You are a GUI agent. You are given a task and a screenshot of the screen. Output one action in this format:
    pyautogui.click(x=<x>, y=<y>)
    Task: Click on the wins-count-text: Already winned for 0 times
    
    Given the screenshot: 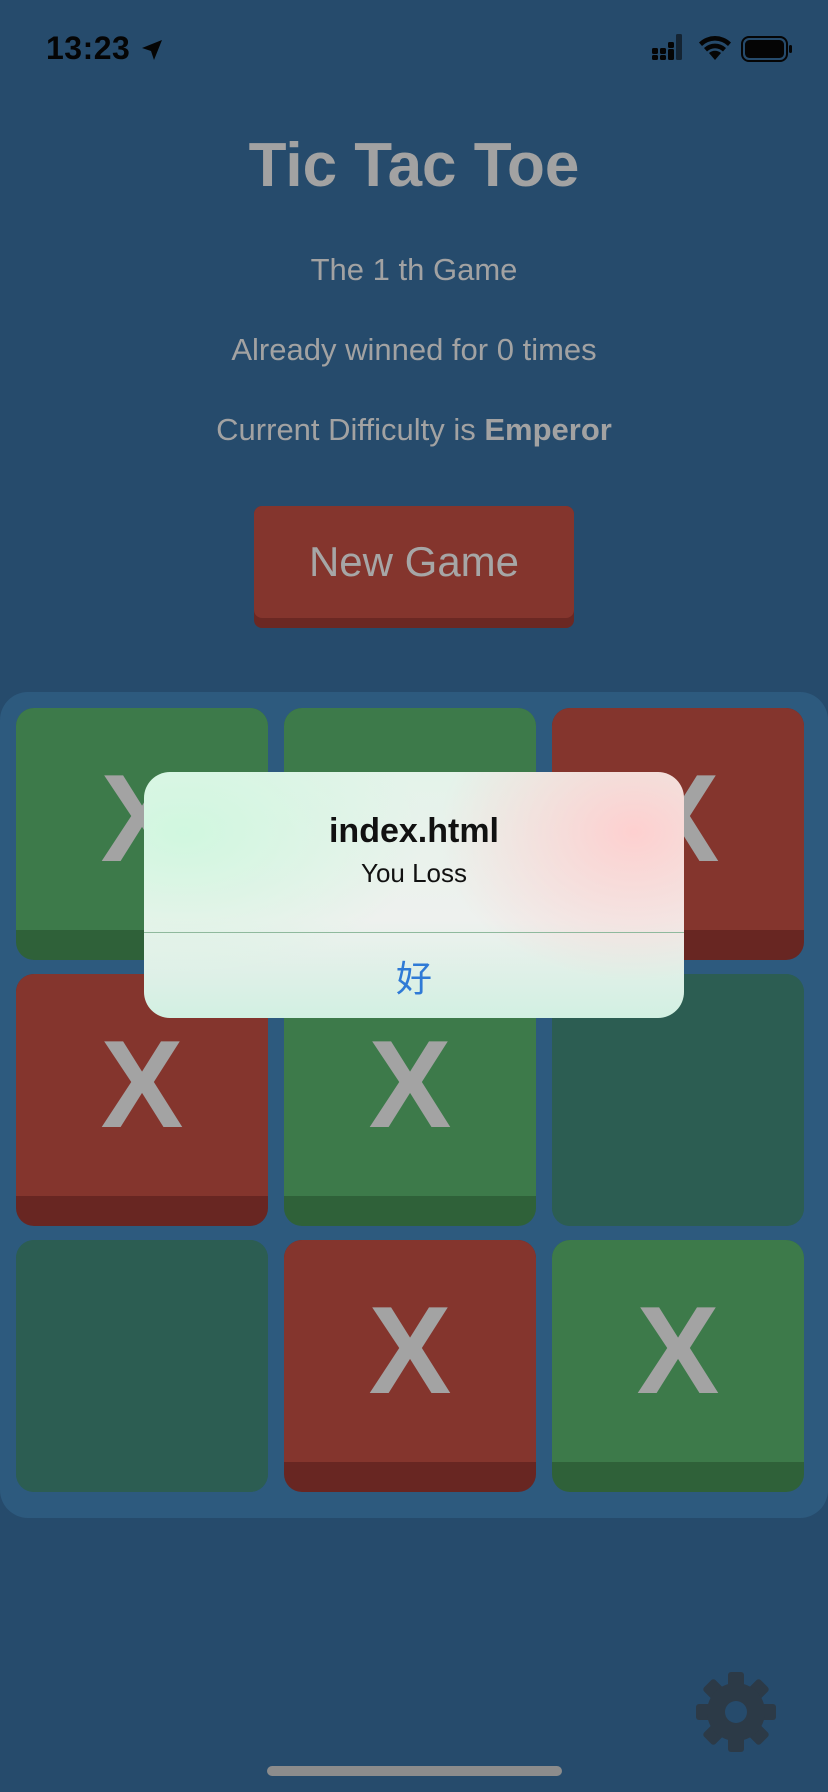 What is the action you would take?
    pyautogui.click(x=414, y=349)
    